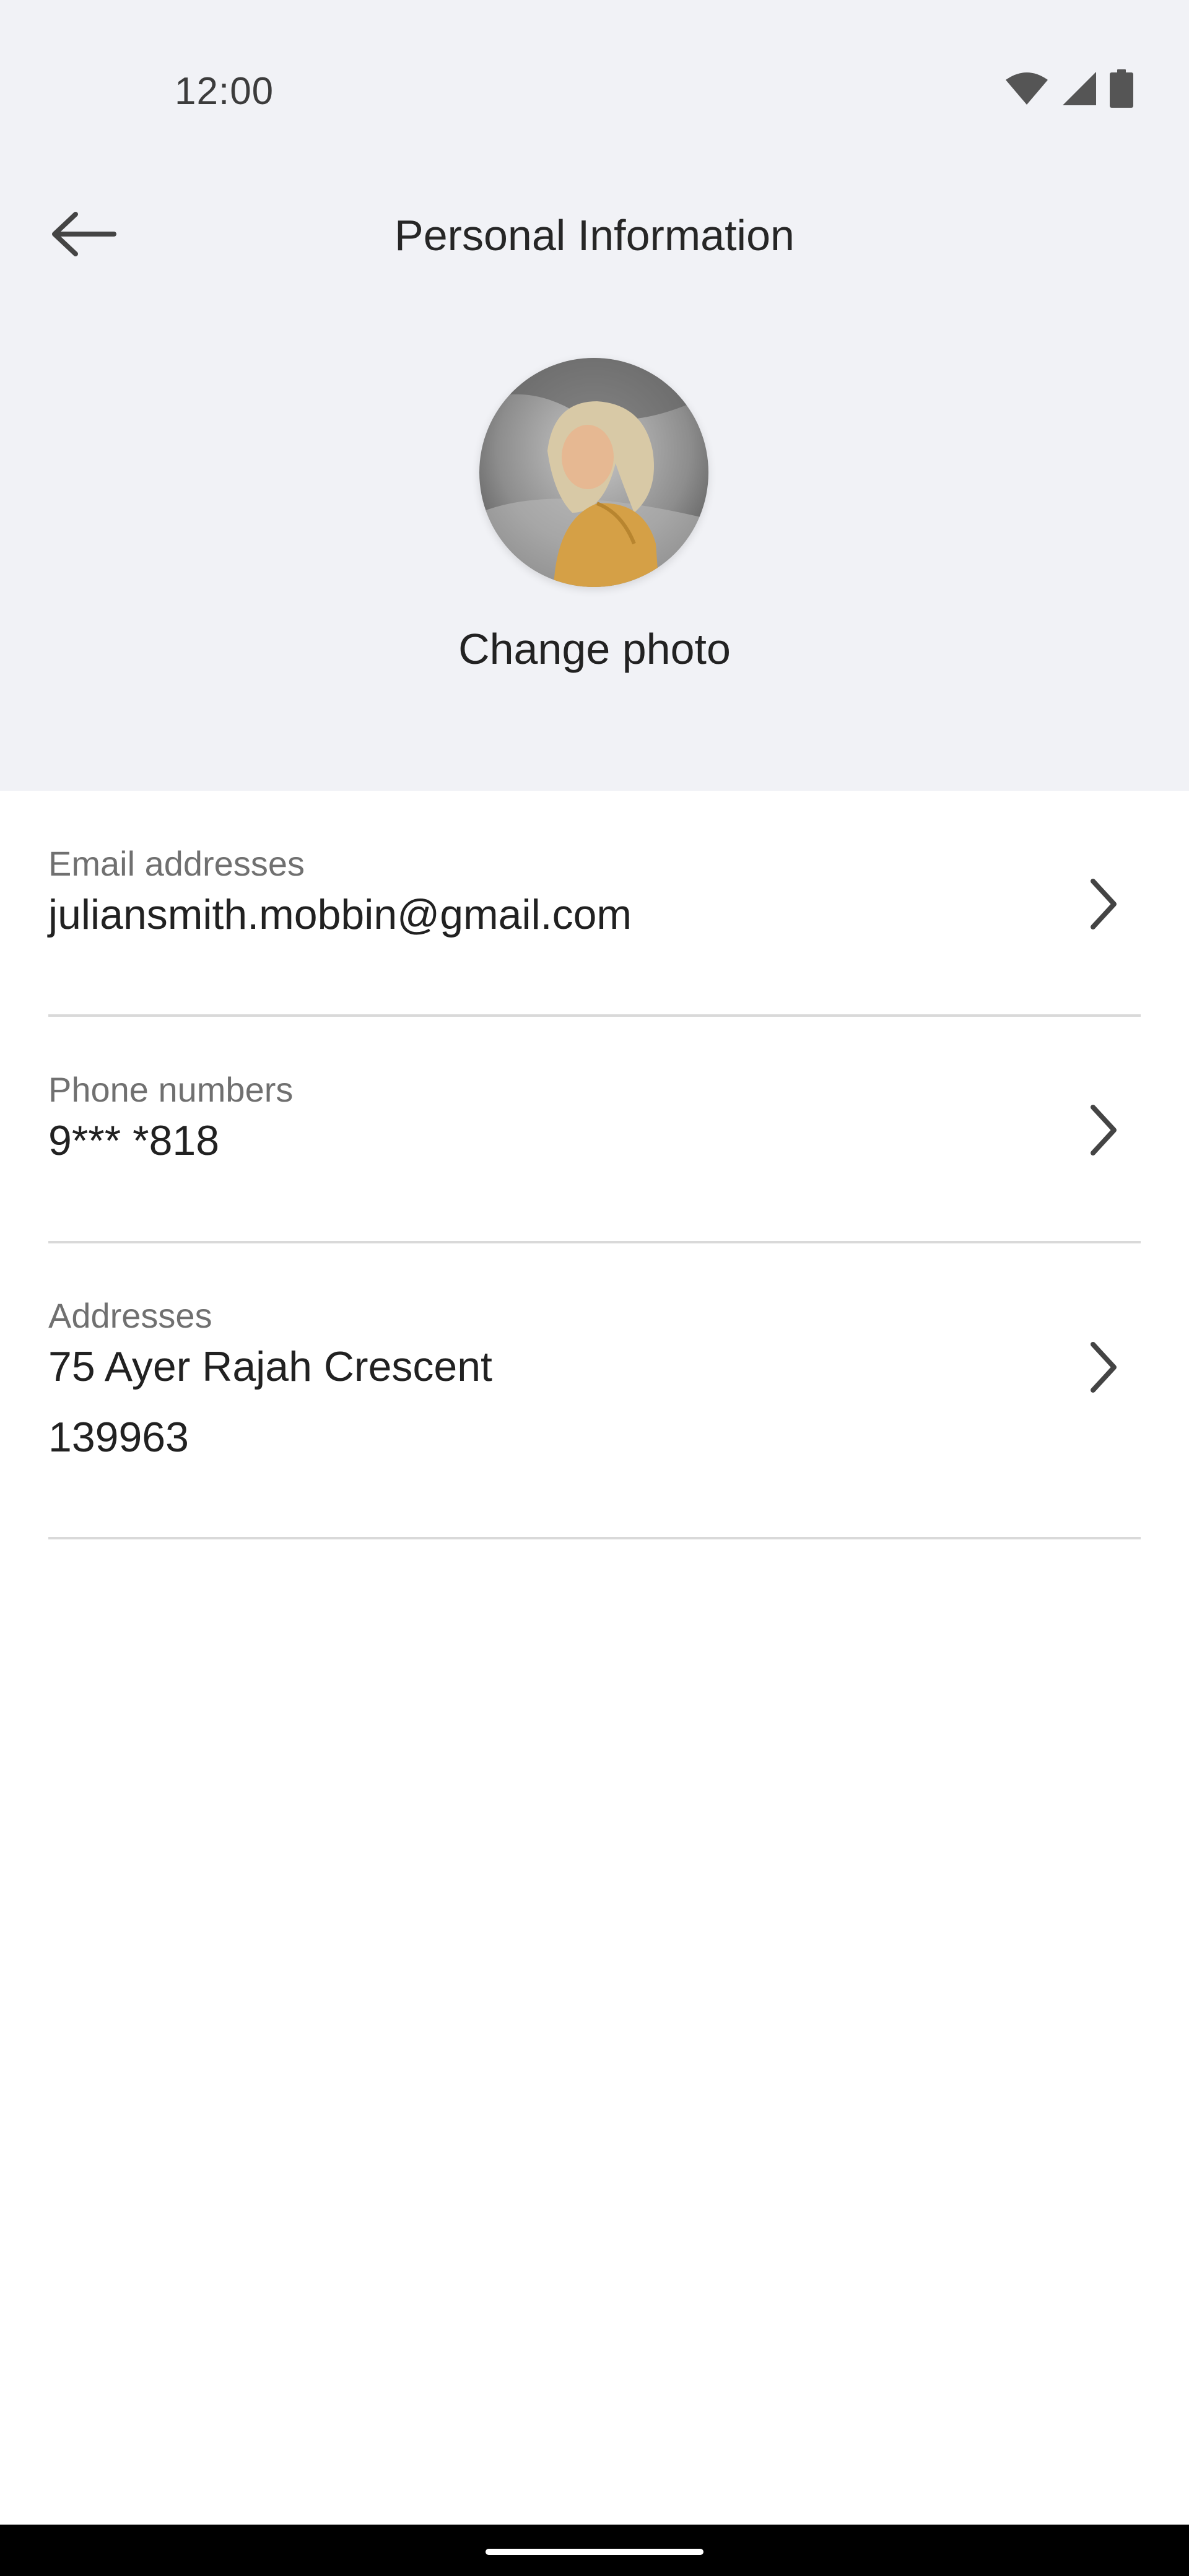  I want to click on wifi-icon, so click(1026, 90).